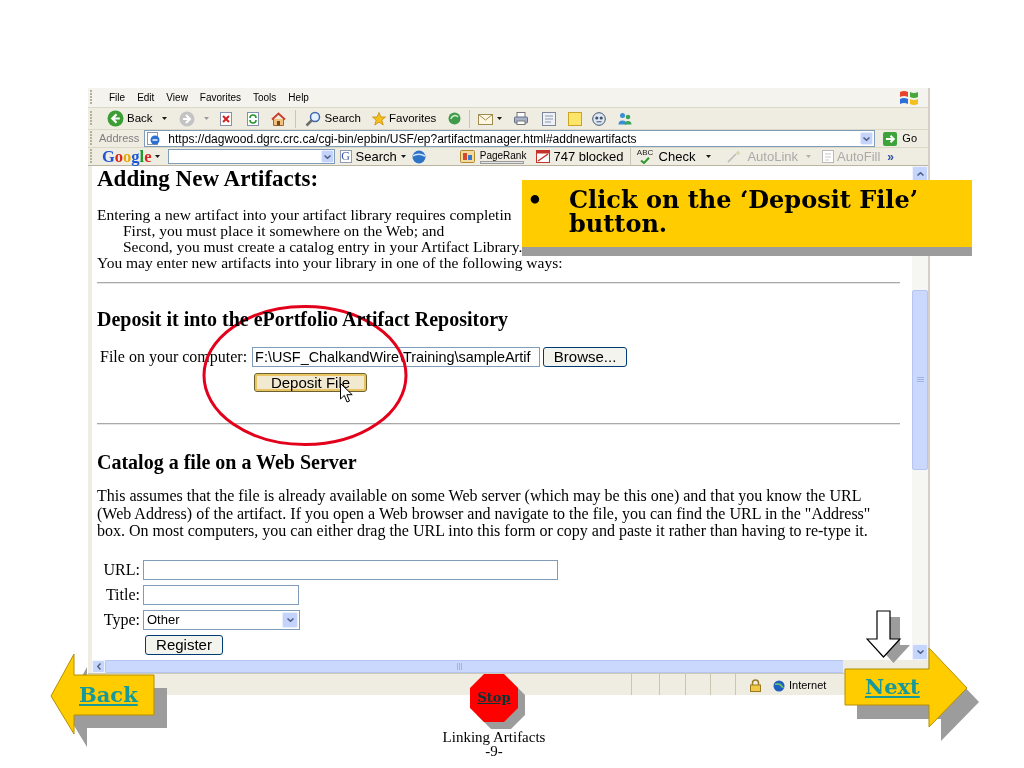 The height and width of the screenshot is (768, 1024). What do you see at coordinates (543, 156) in the screenshot?
I see `blocked-window-icon` at bounding box center [543, 156].